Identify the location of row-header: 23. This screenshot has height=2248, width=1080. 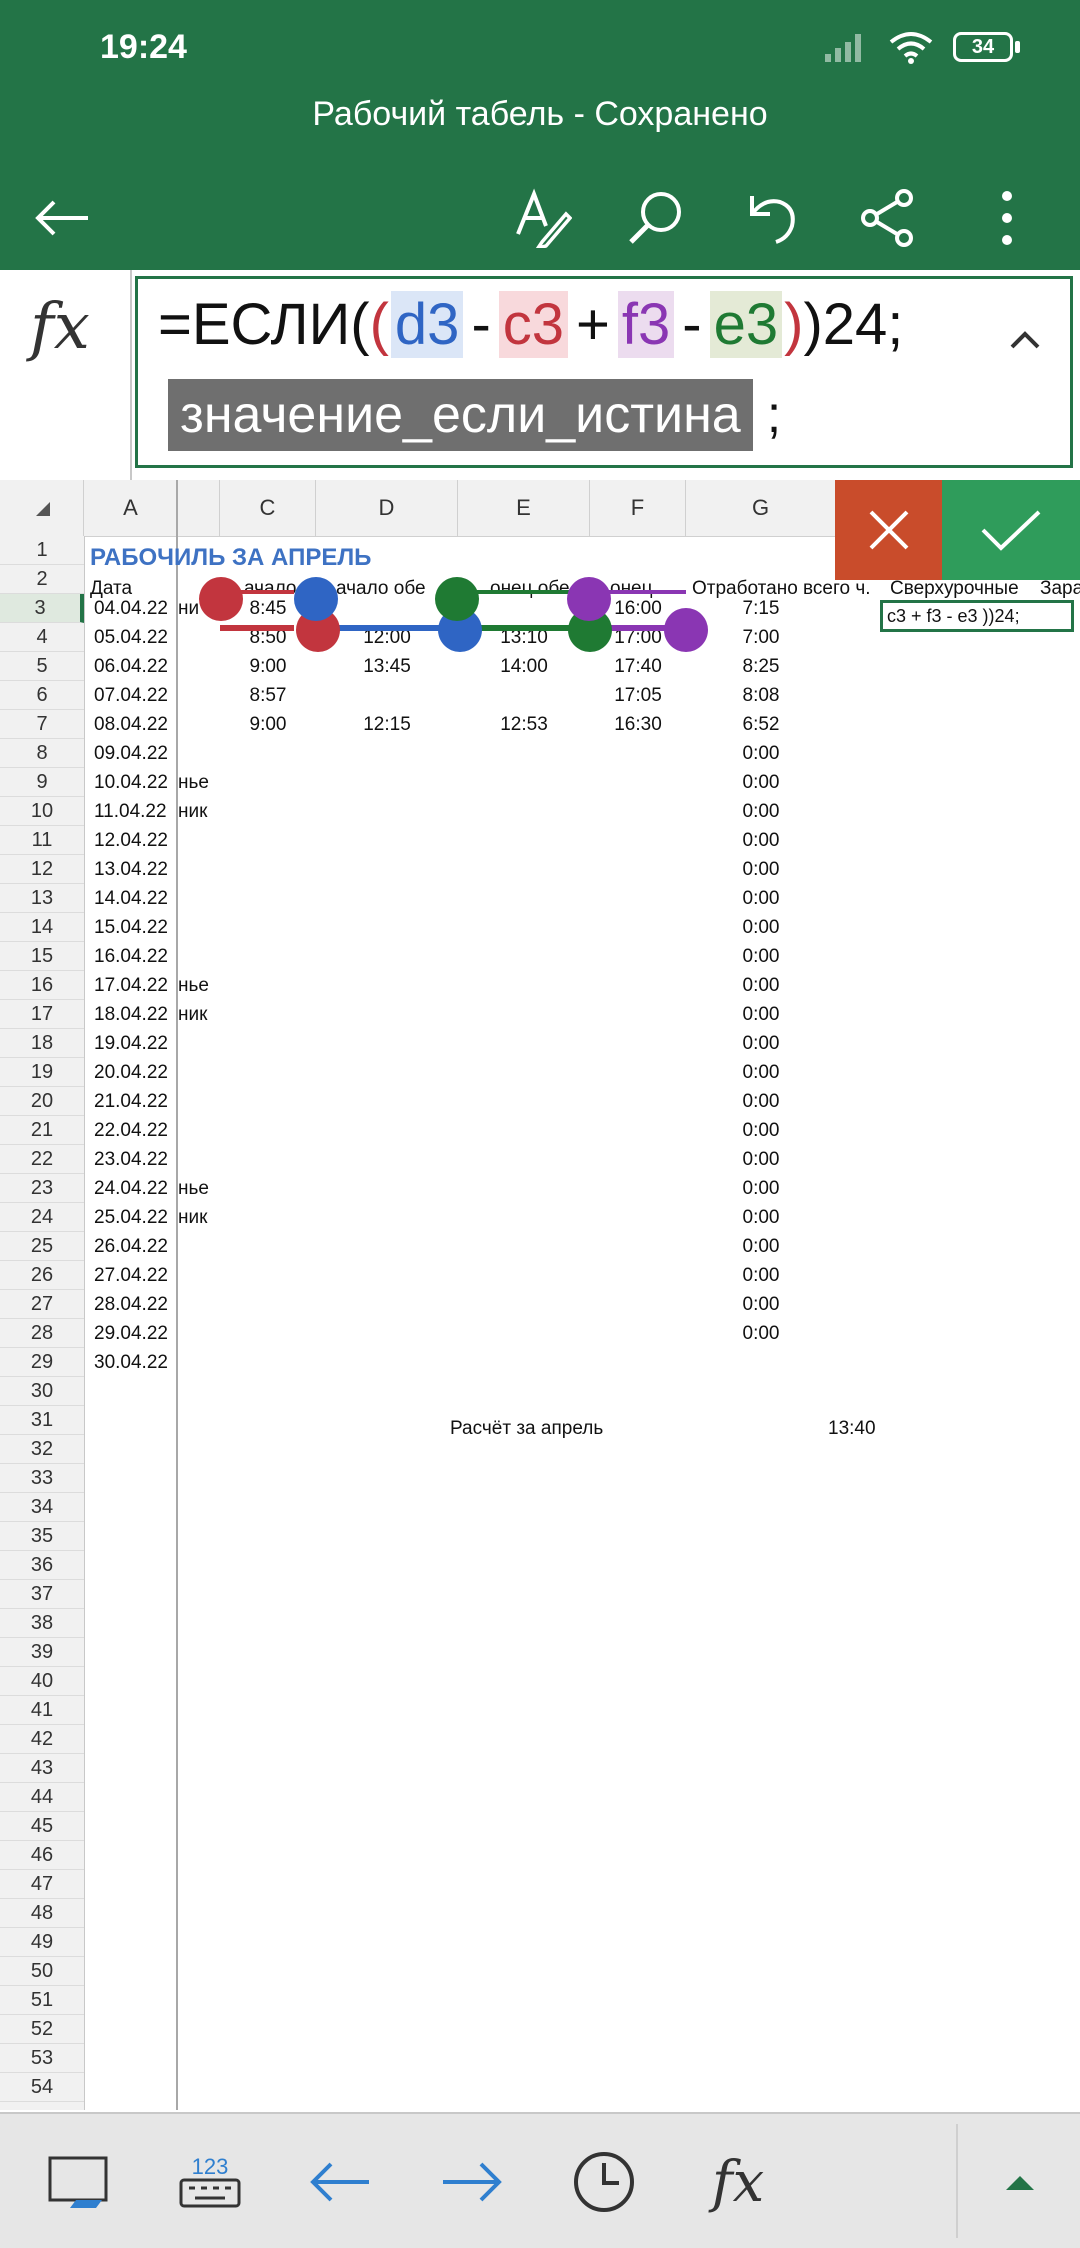
(42, 1188).